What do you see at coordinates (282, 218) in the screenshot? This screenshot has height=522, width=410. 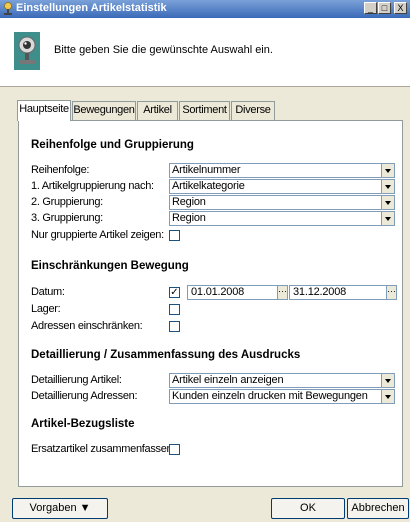 I see `gruppe3-select: Region` at bounding box center [282, 218].